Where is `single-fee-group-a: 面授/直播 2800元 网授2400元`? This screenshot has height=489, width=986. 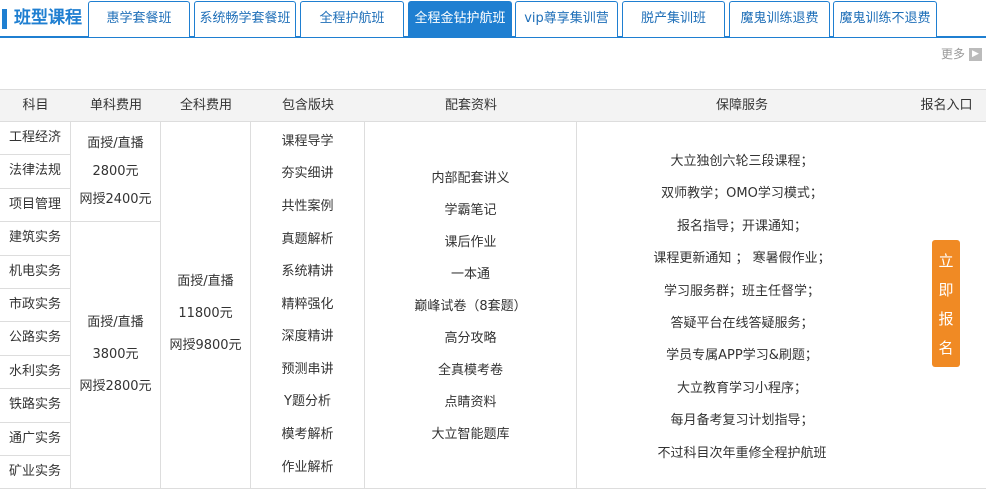
single-fee-group-a: 面授/直播 2800元 网授2400元 is located at coordinates (116, 172).